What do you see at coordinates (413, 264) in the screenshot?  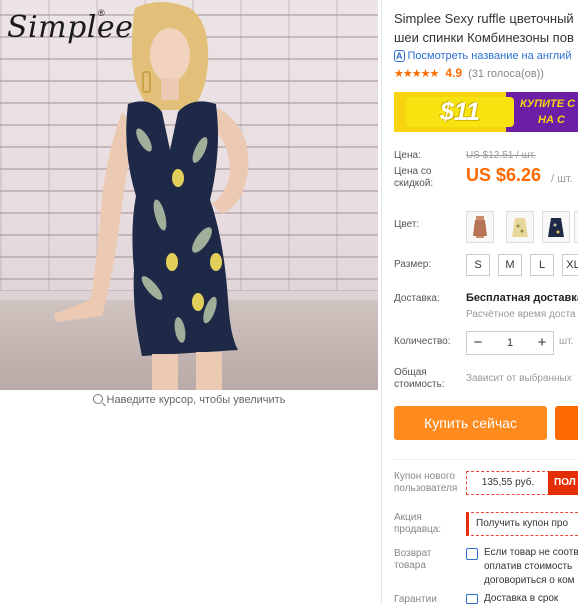 I see `size-label: Размер:` at bounding box center [413, 264].